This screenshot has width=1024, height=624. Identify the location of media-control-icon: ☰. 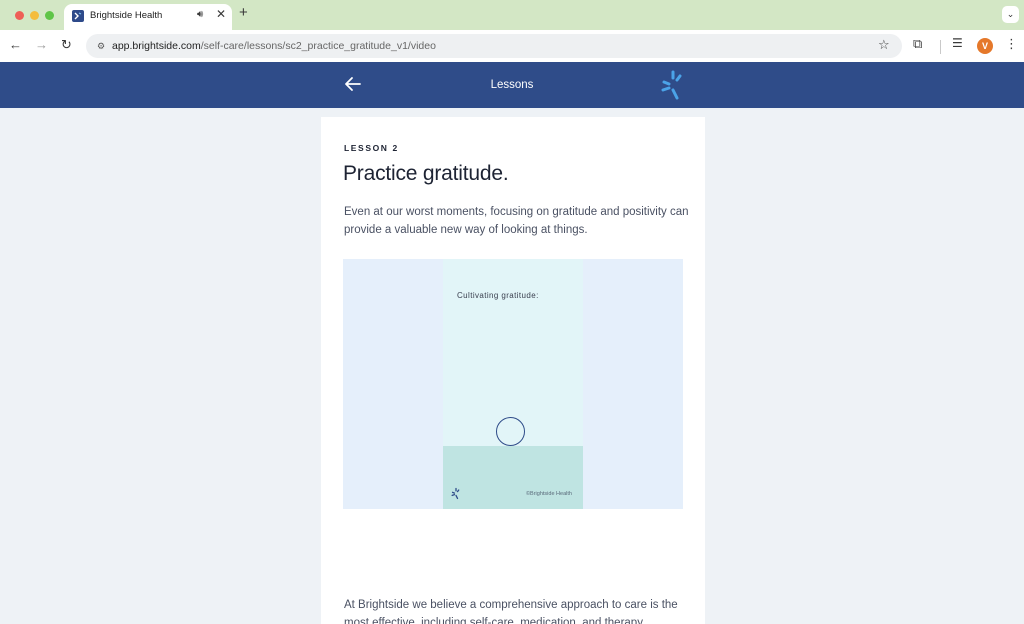
(957, 43).